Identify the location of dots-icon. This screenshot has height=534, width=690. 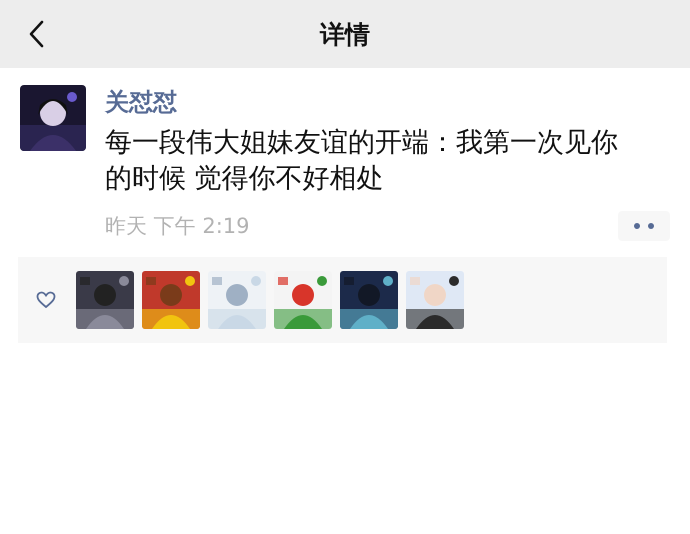
(644, 226).